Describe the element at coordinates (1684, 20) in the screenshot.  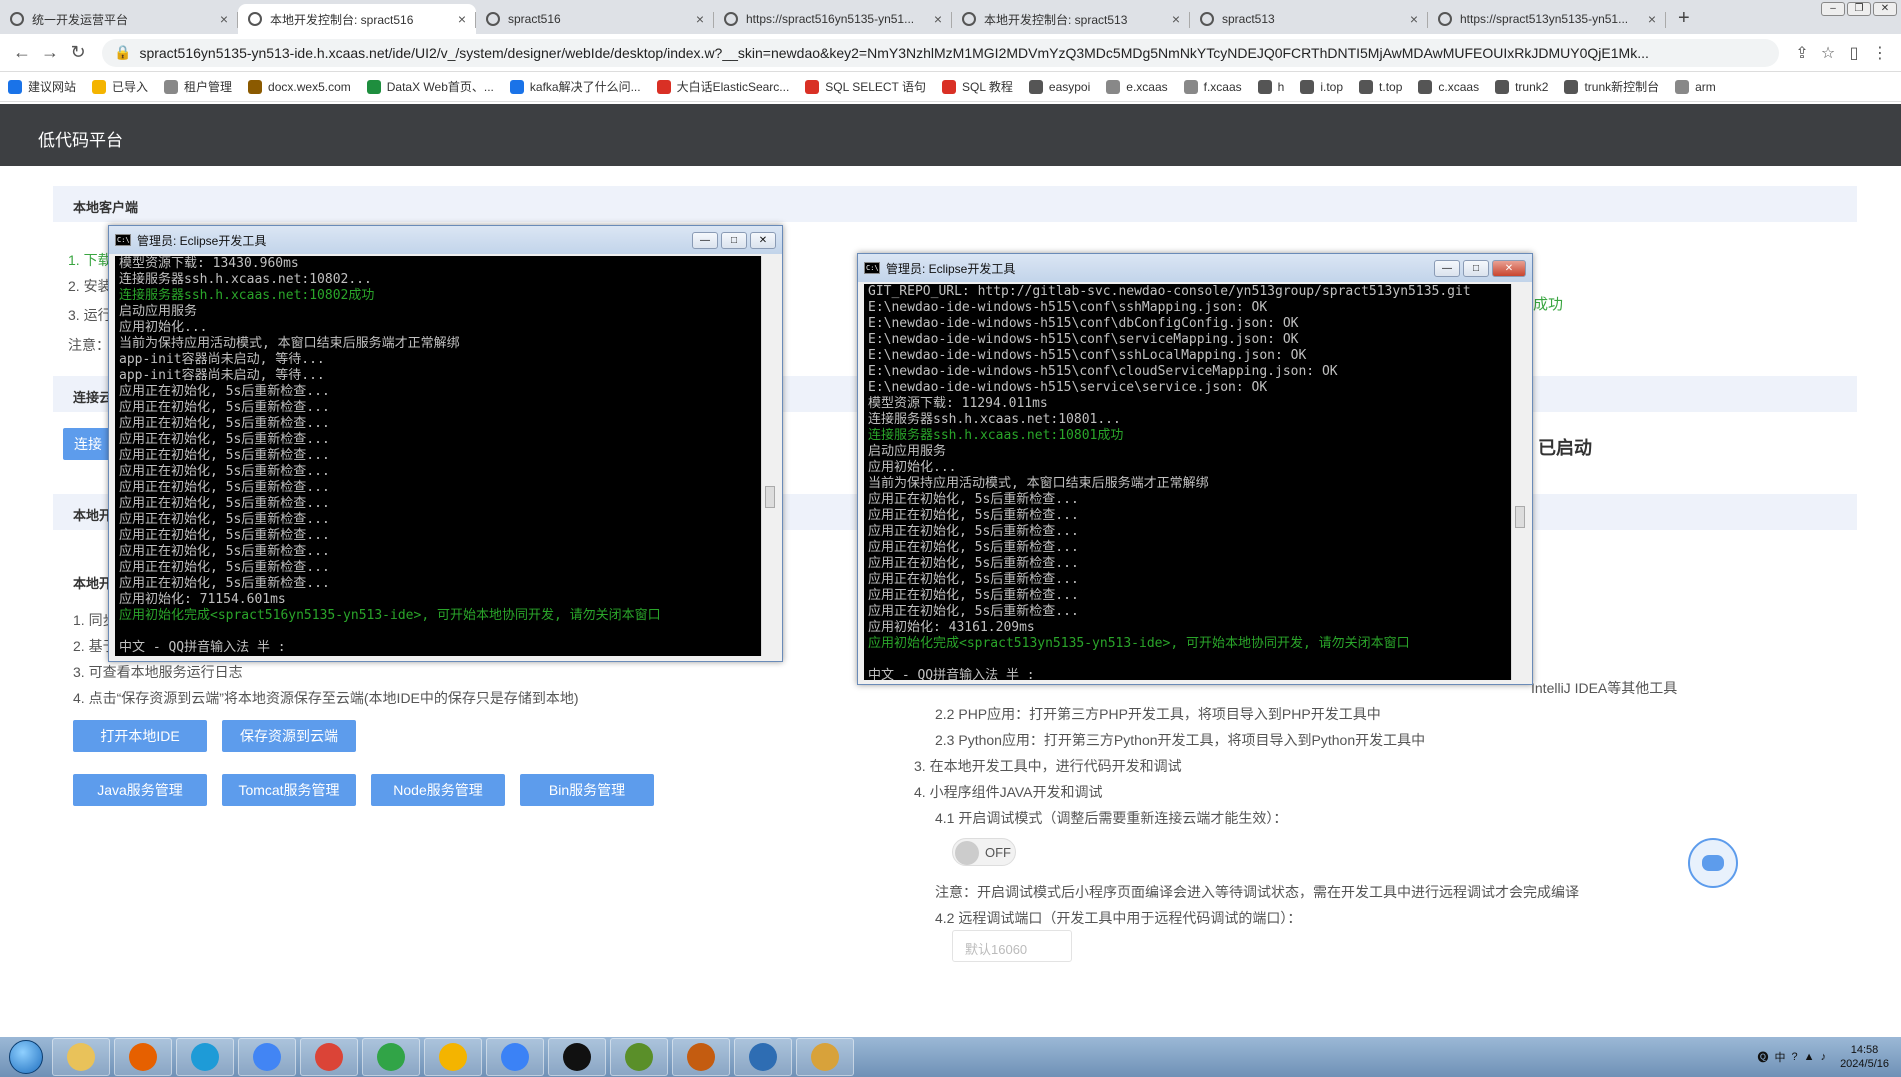
I see `new-tab-button: +` at that location.